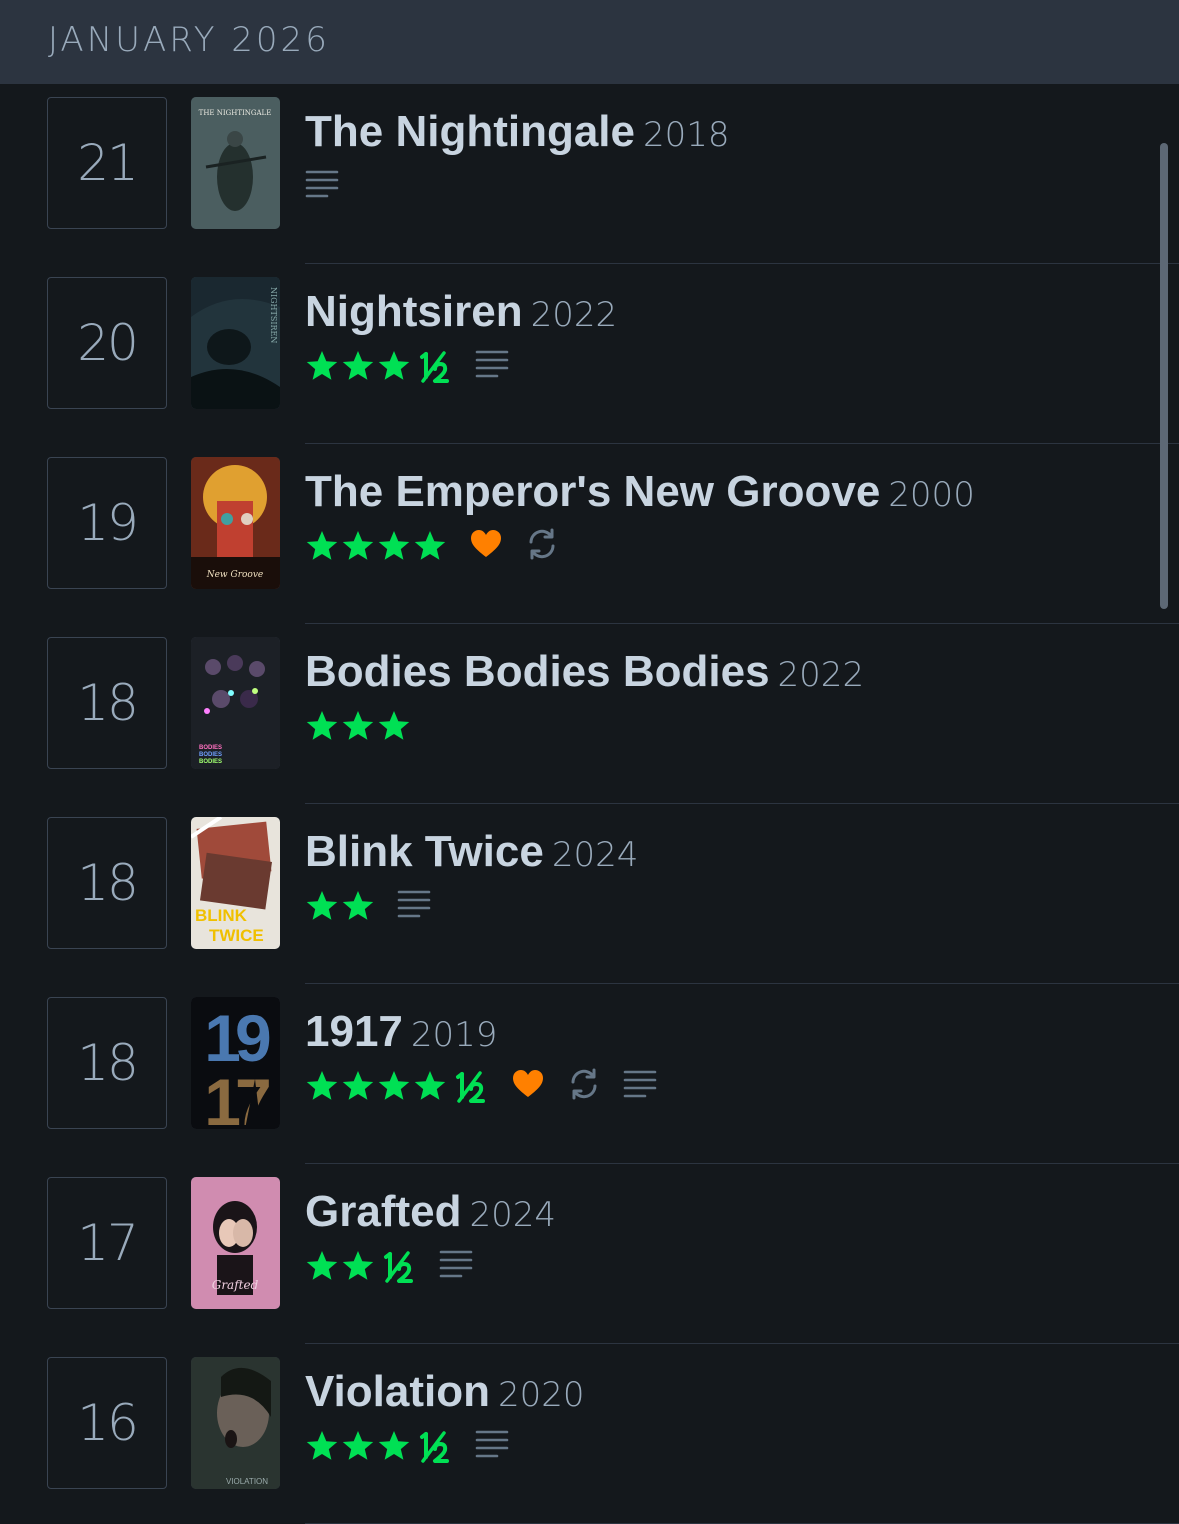 This screenshot has height=1524, width=1179. Describe the element at coordinates (235, 703) in the screenshot. I see `film-poster: BODIES BODIES BODIES` at that location.